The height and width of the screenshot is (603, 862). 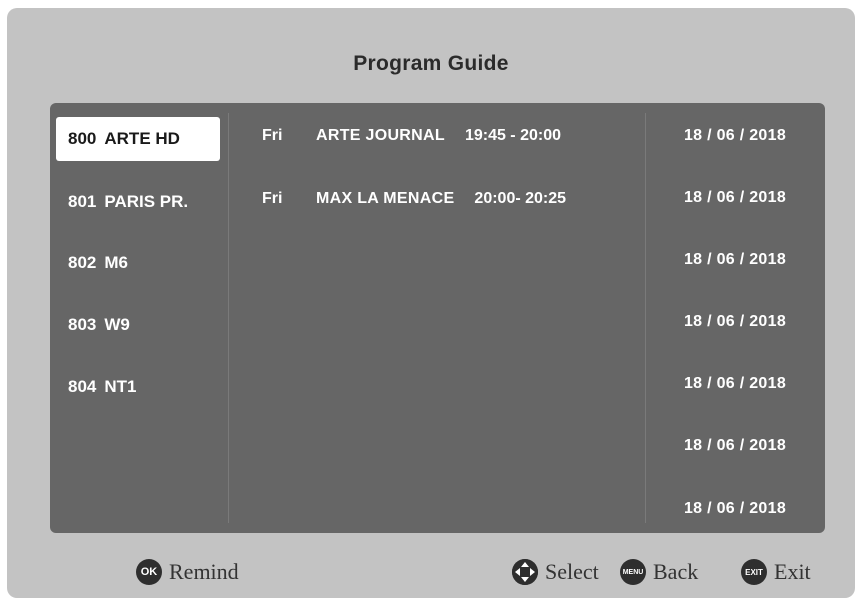 What do you see at coordinates (633, 572) in the screenshot?
I see `menu-key-icon: MENU` at bounding box center [633, 572].